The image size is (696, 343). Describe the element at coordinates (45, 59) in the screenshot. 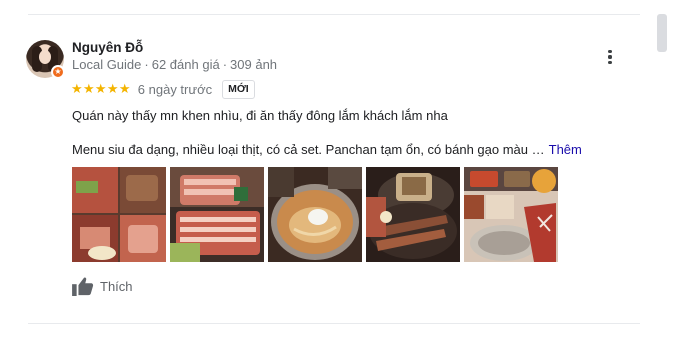

I see `avatar: ★` at that location.